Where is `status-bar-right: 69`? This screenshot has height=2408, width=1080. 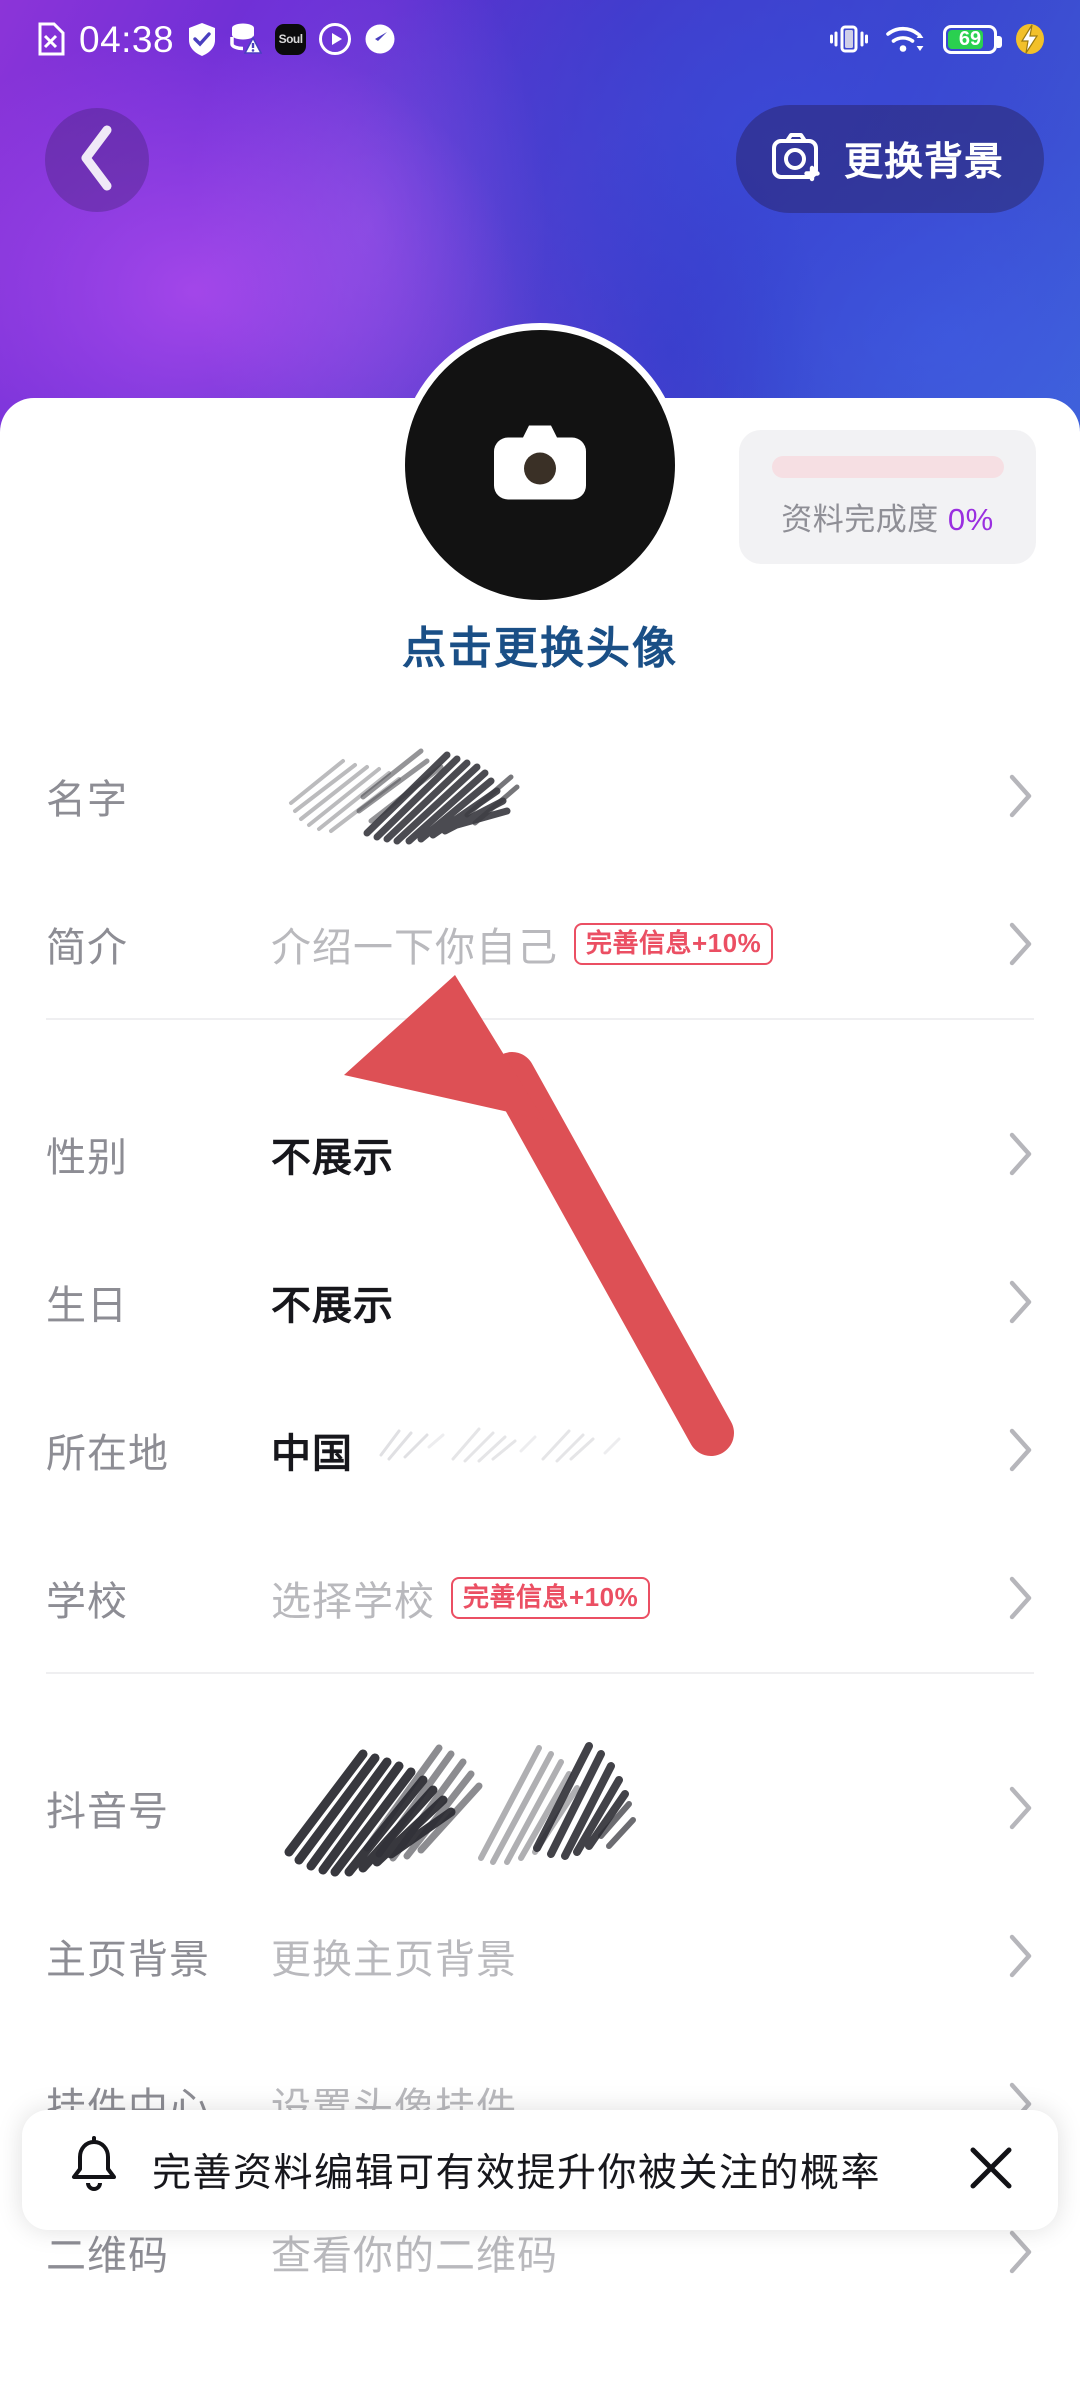 status-bar-right: 69 is located at coordinates (937, 39).